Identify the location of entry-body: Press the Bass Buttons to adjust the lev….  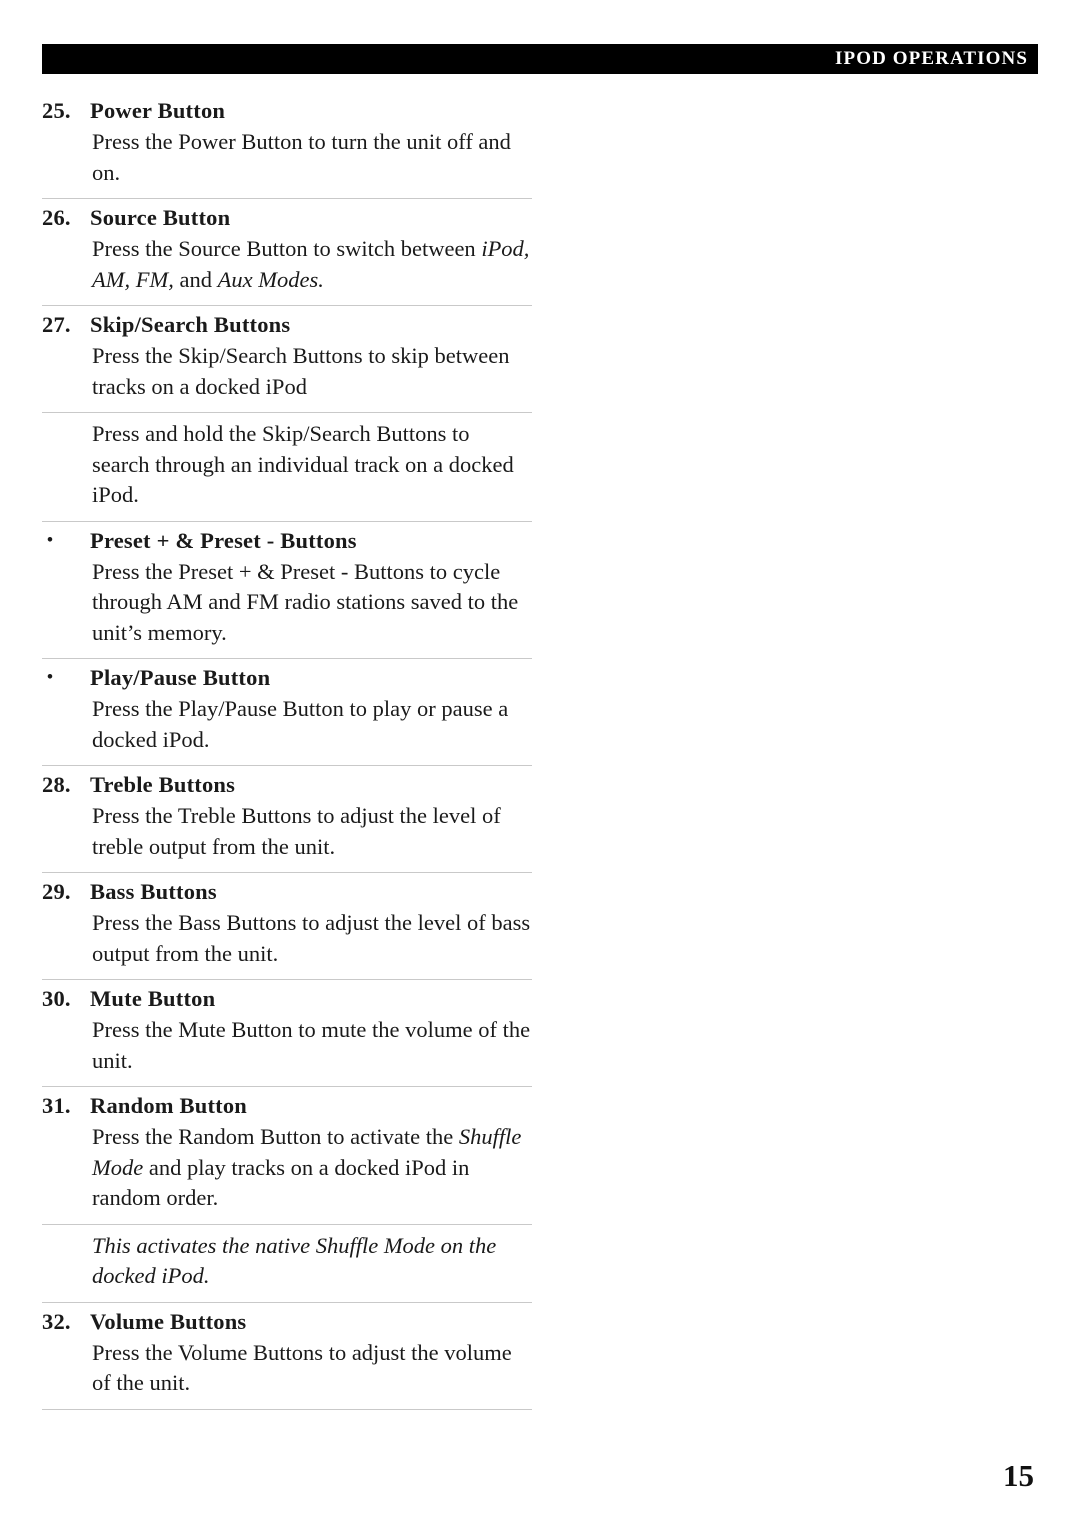
(311, 938).